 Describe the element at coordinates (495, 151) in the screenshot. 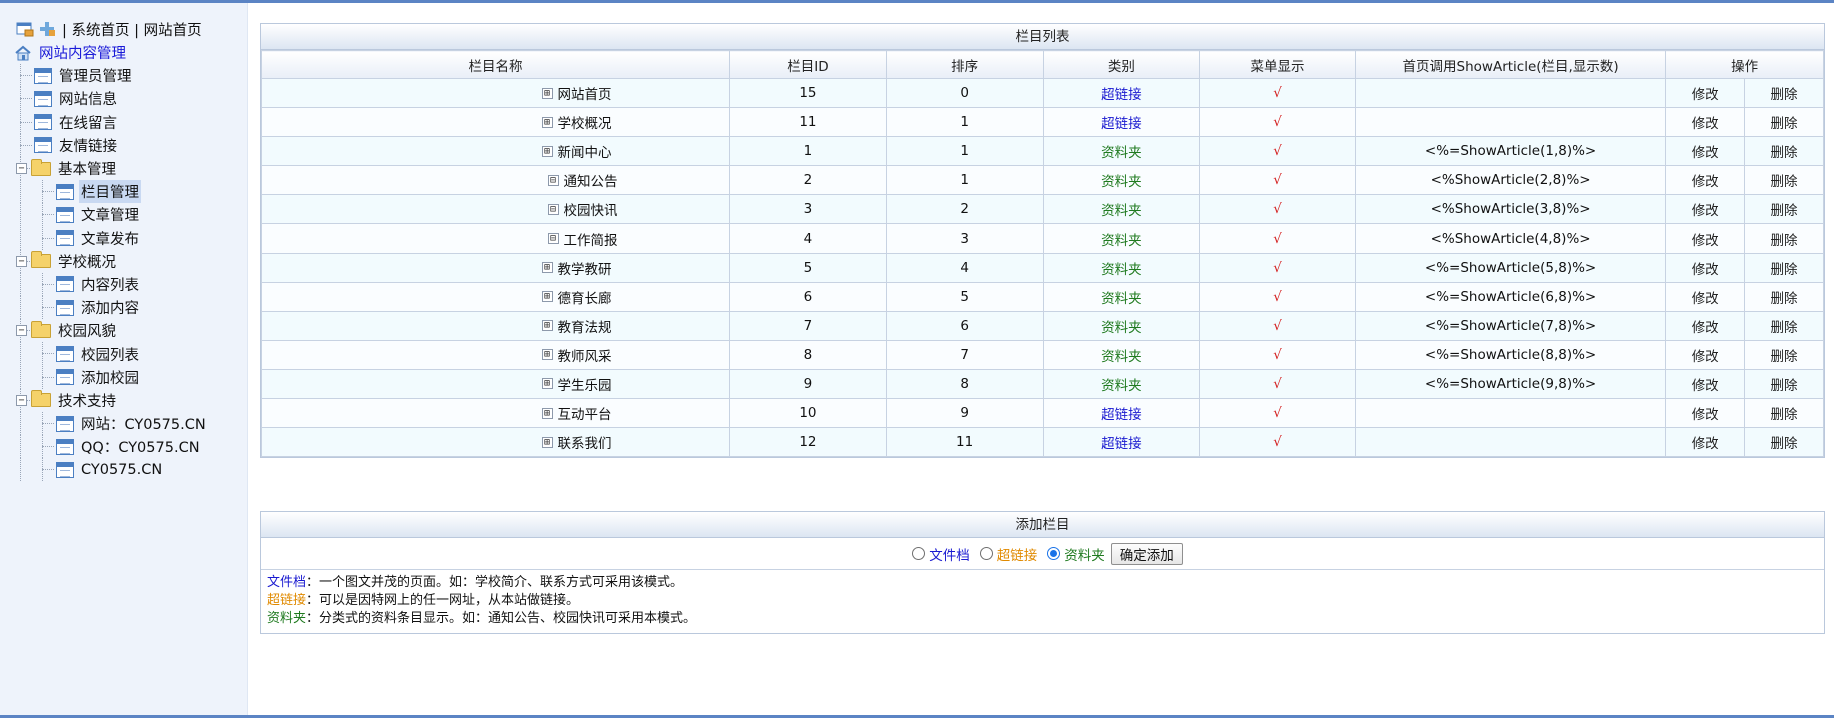

I see `cell-name: ⊞ 新闻中心` at that location.